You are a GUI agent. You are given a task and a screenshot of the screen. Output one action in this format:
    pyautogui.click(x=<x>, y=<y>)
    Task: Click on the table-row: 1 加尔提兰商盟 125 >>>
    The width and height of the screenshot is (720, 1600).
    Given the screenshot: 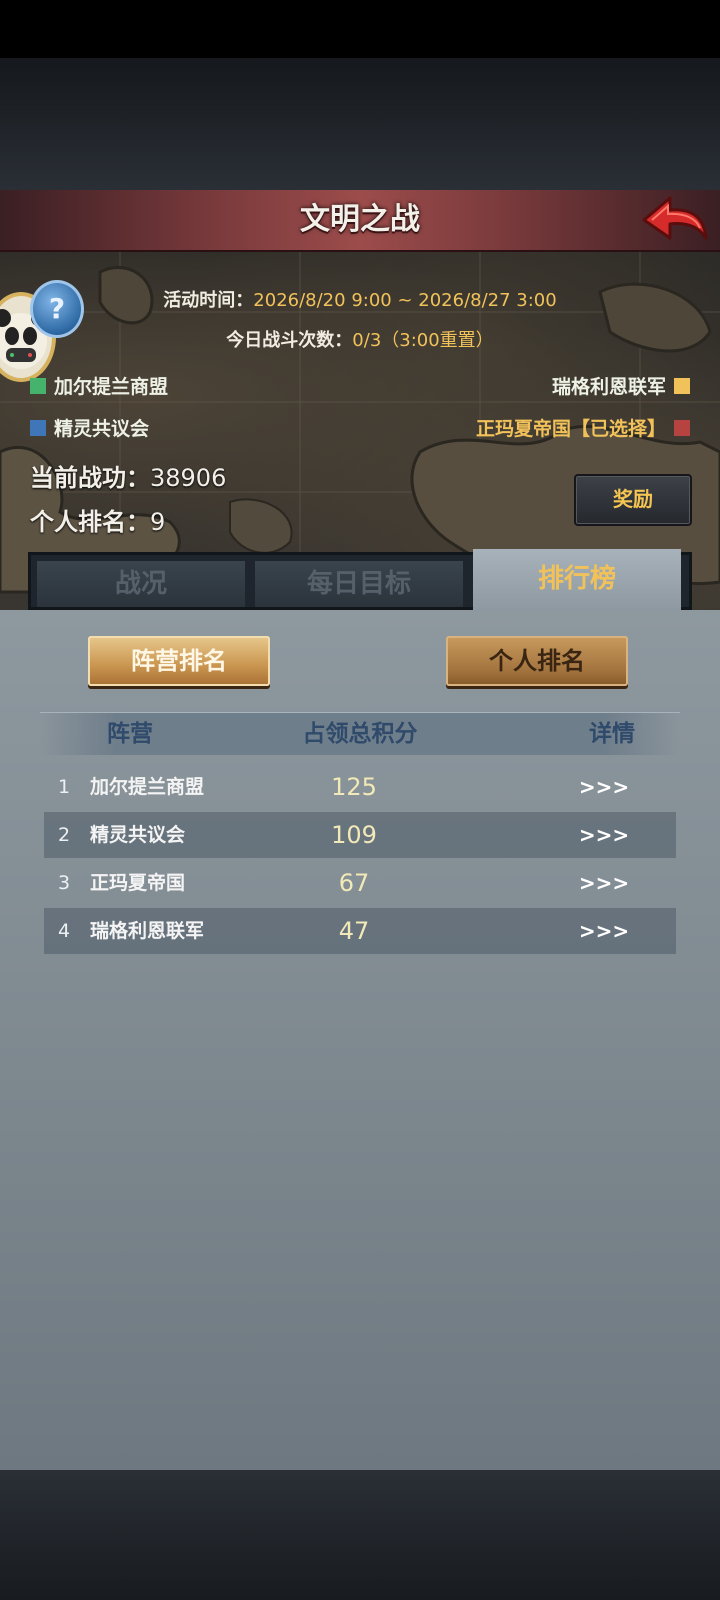 What is the action you would take?
    pyautogui.click(x=360, y=787)
    